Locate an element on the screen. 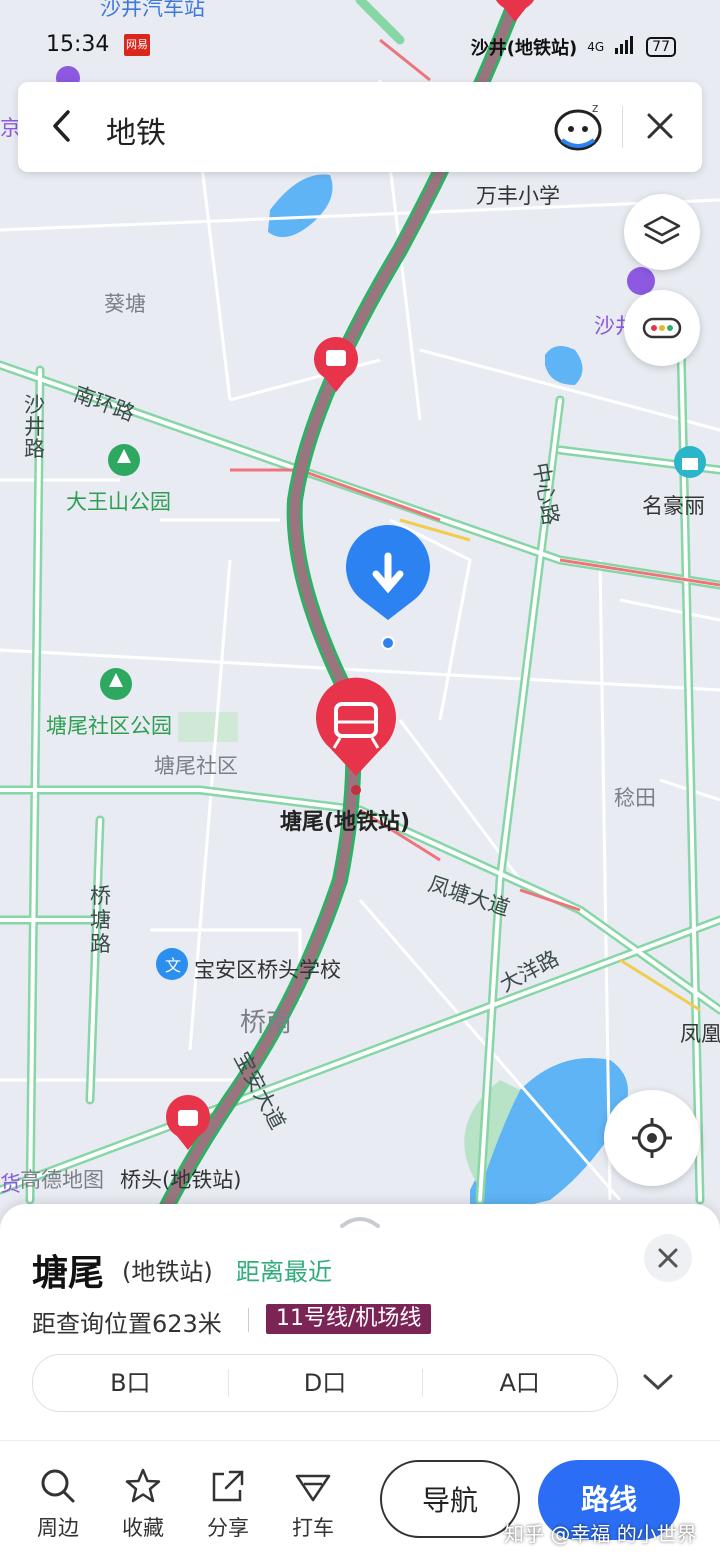 The height and width of the screenshot is (1560, 720). label-kuitang: 葵塘 is located at coordinates (125, 304).